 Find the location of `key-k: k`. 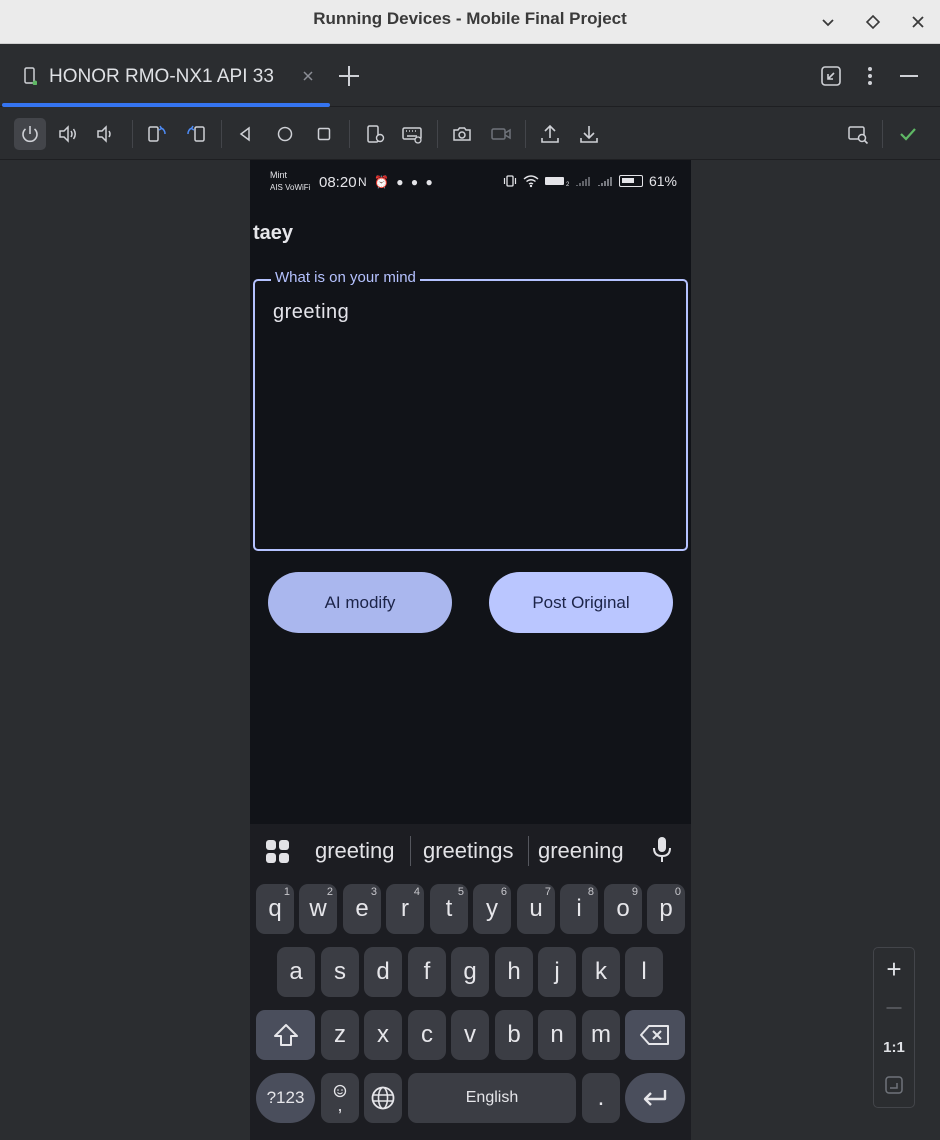

key-k: k is located at coordinates (601, 972).